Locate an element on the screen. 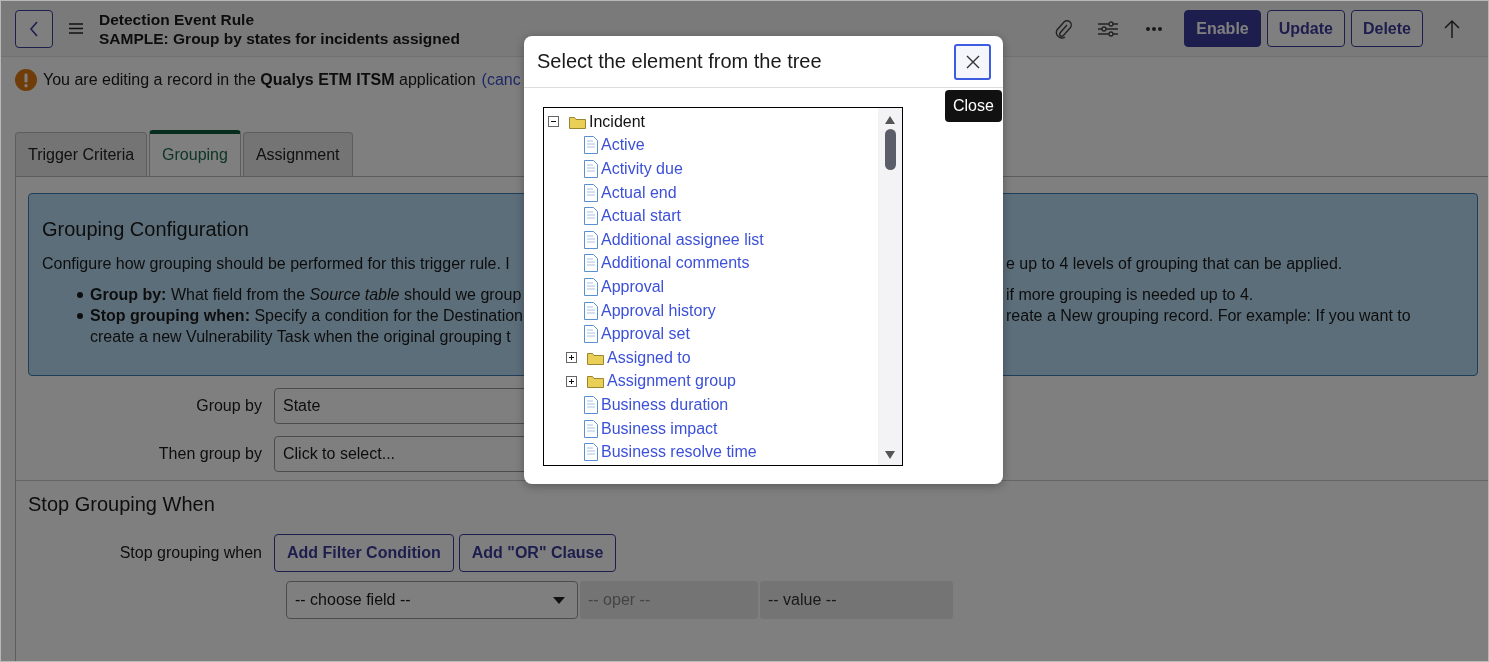  tree-item: Approval is located at coordinates (633, 286).